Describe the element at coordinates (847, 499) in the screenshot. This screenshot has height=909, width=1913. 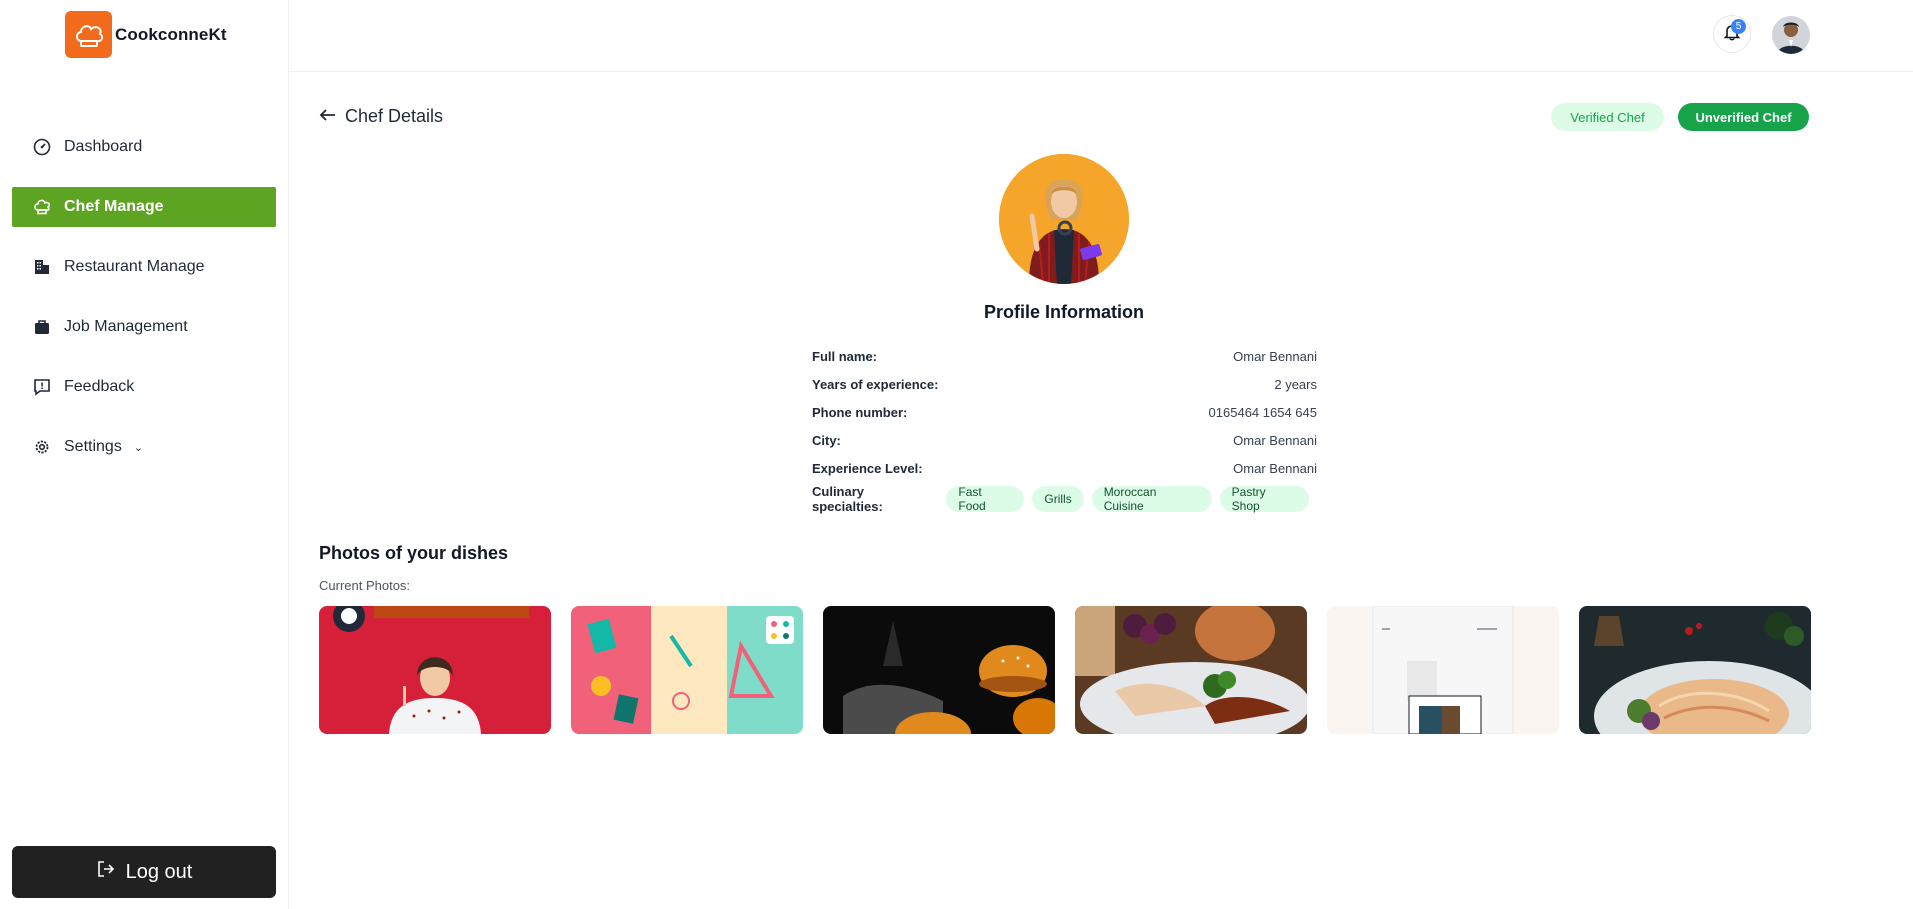
I see `info-label: Culinary specialties:` at that location.